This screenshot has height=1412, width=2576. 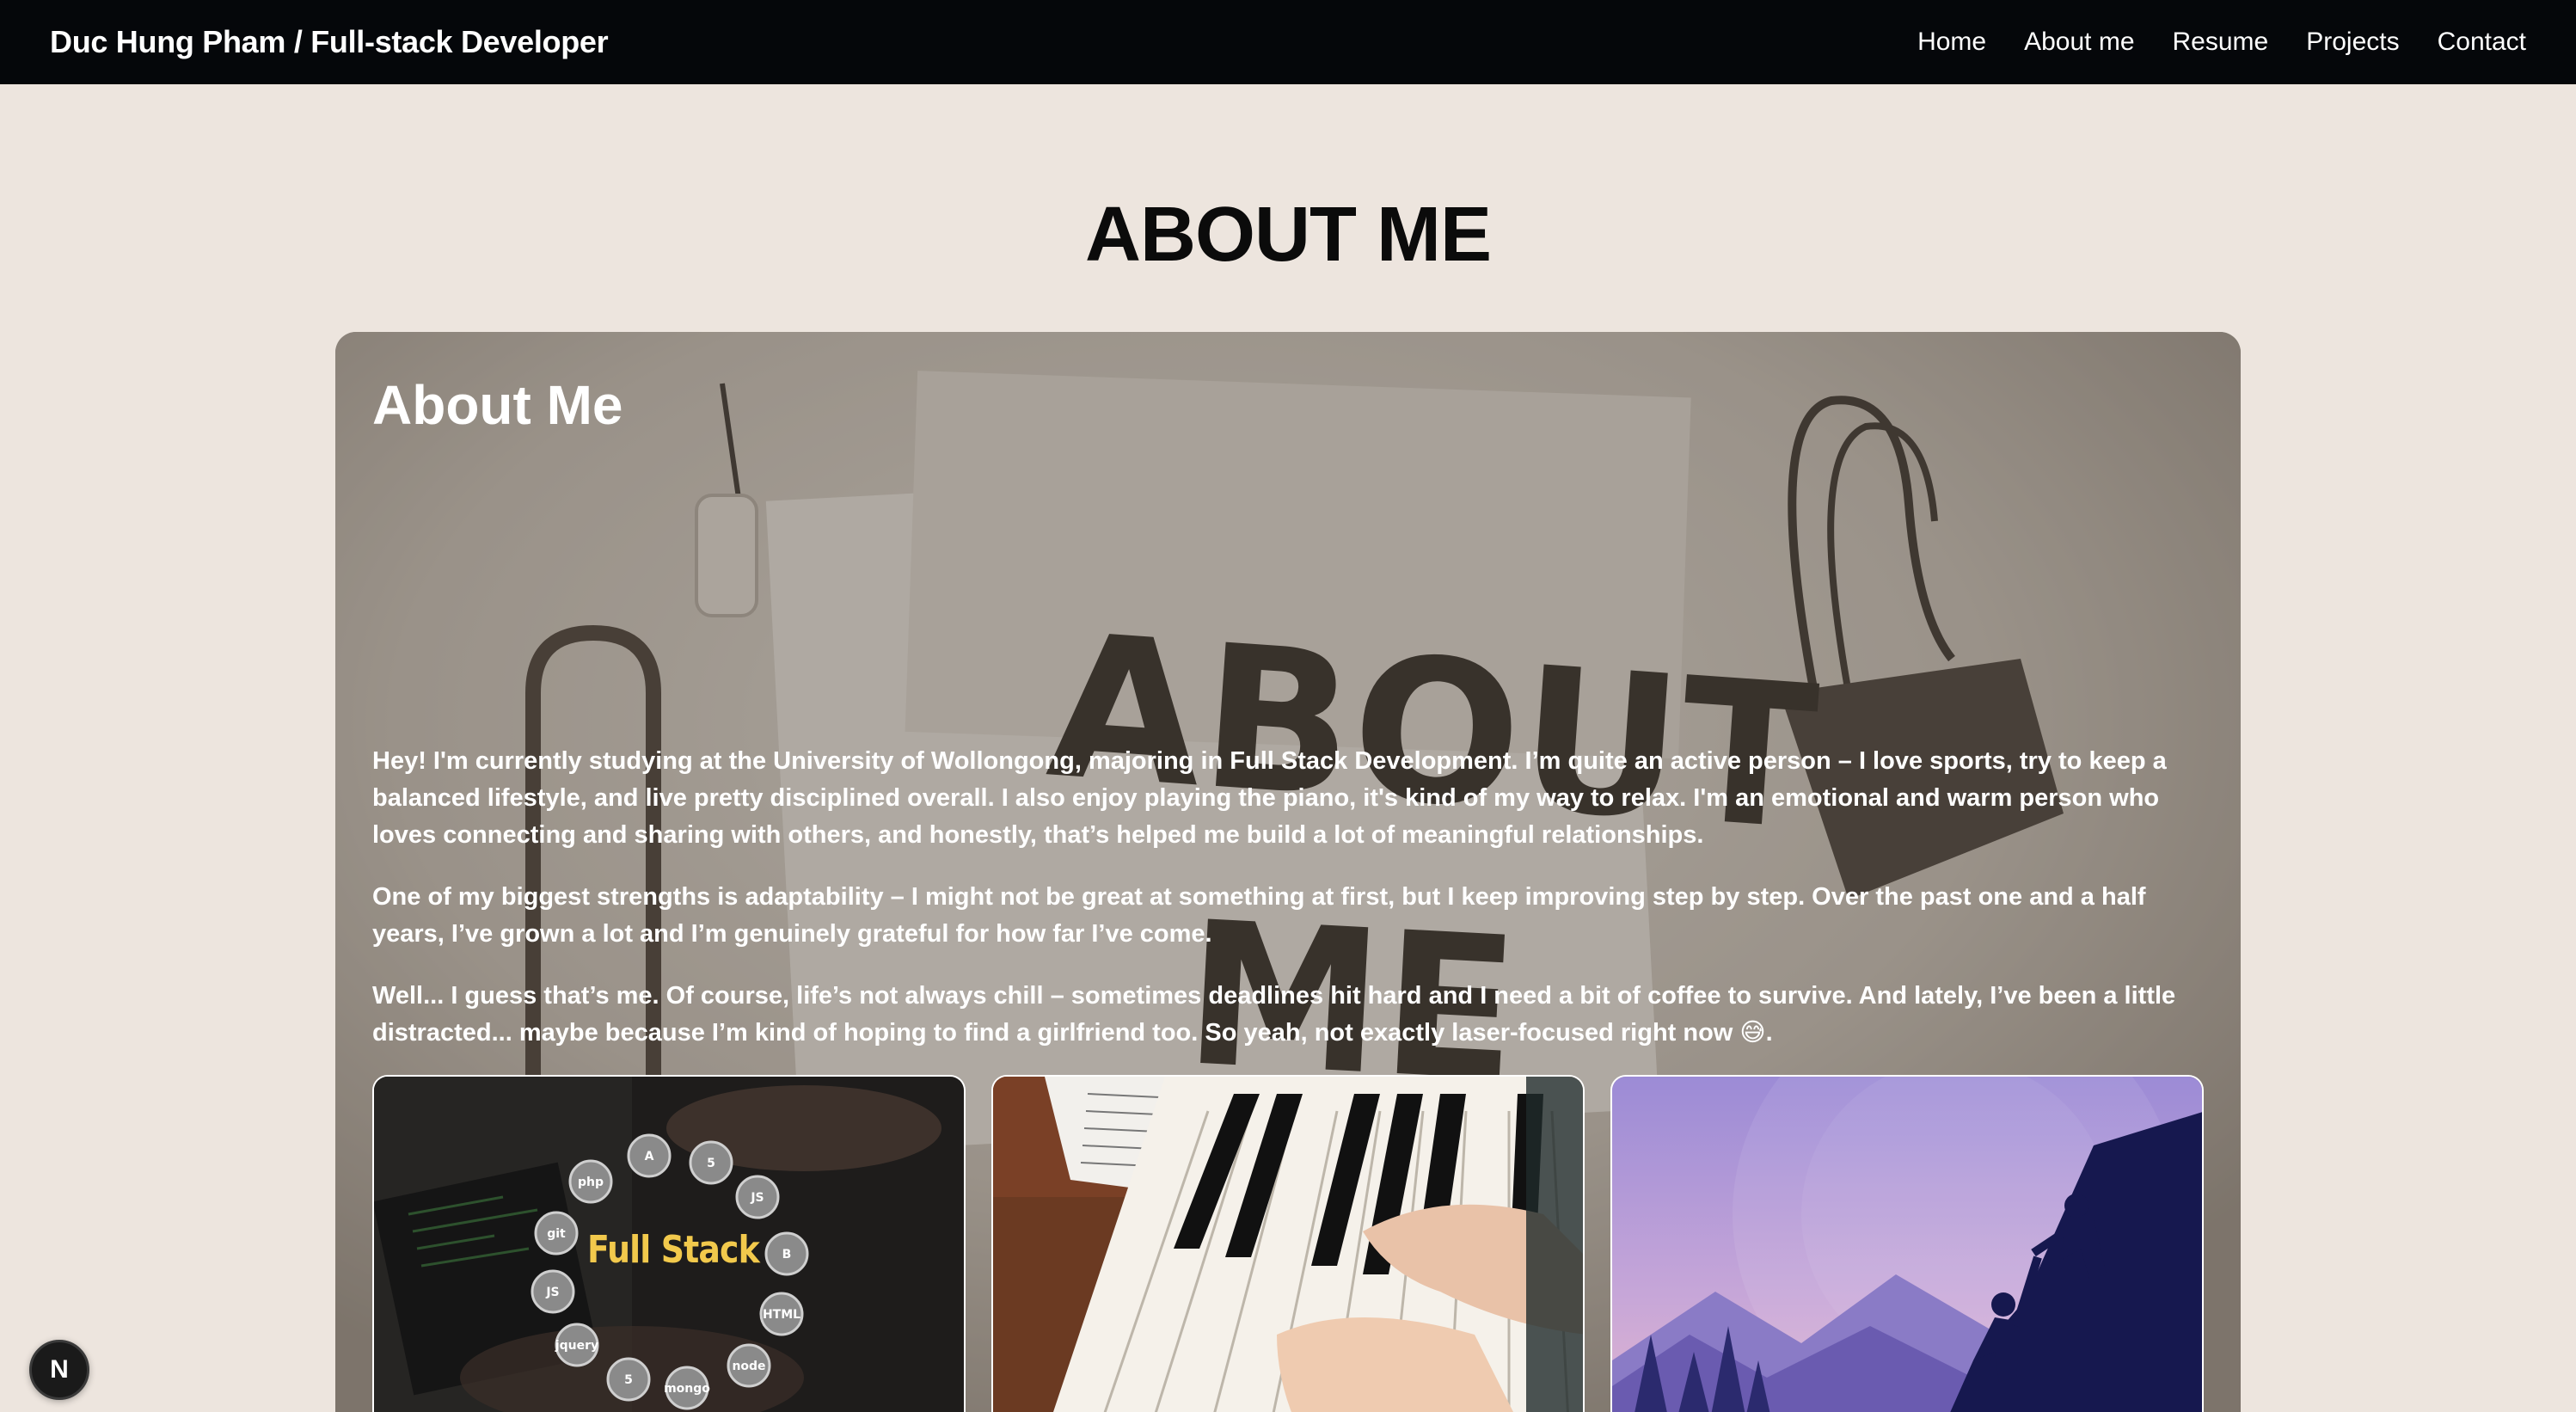 I want to click on icon-bootstrap: B, so click(x=787, y=1255).